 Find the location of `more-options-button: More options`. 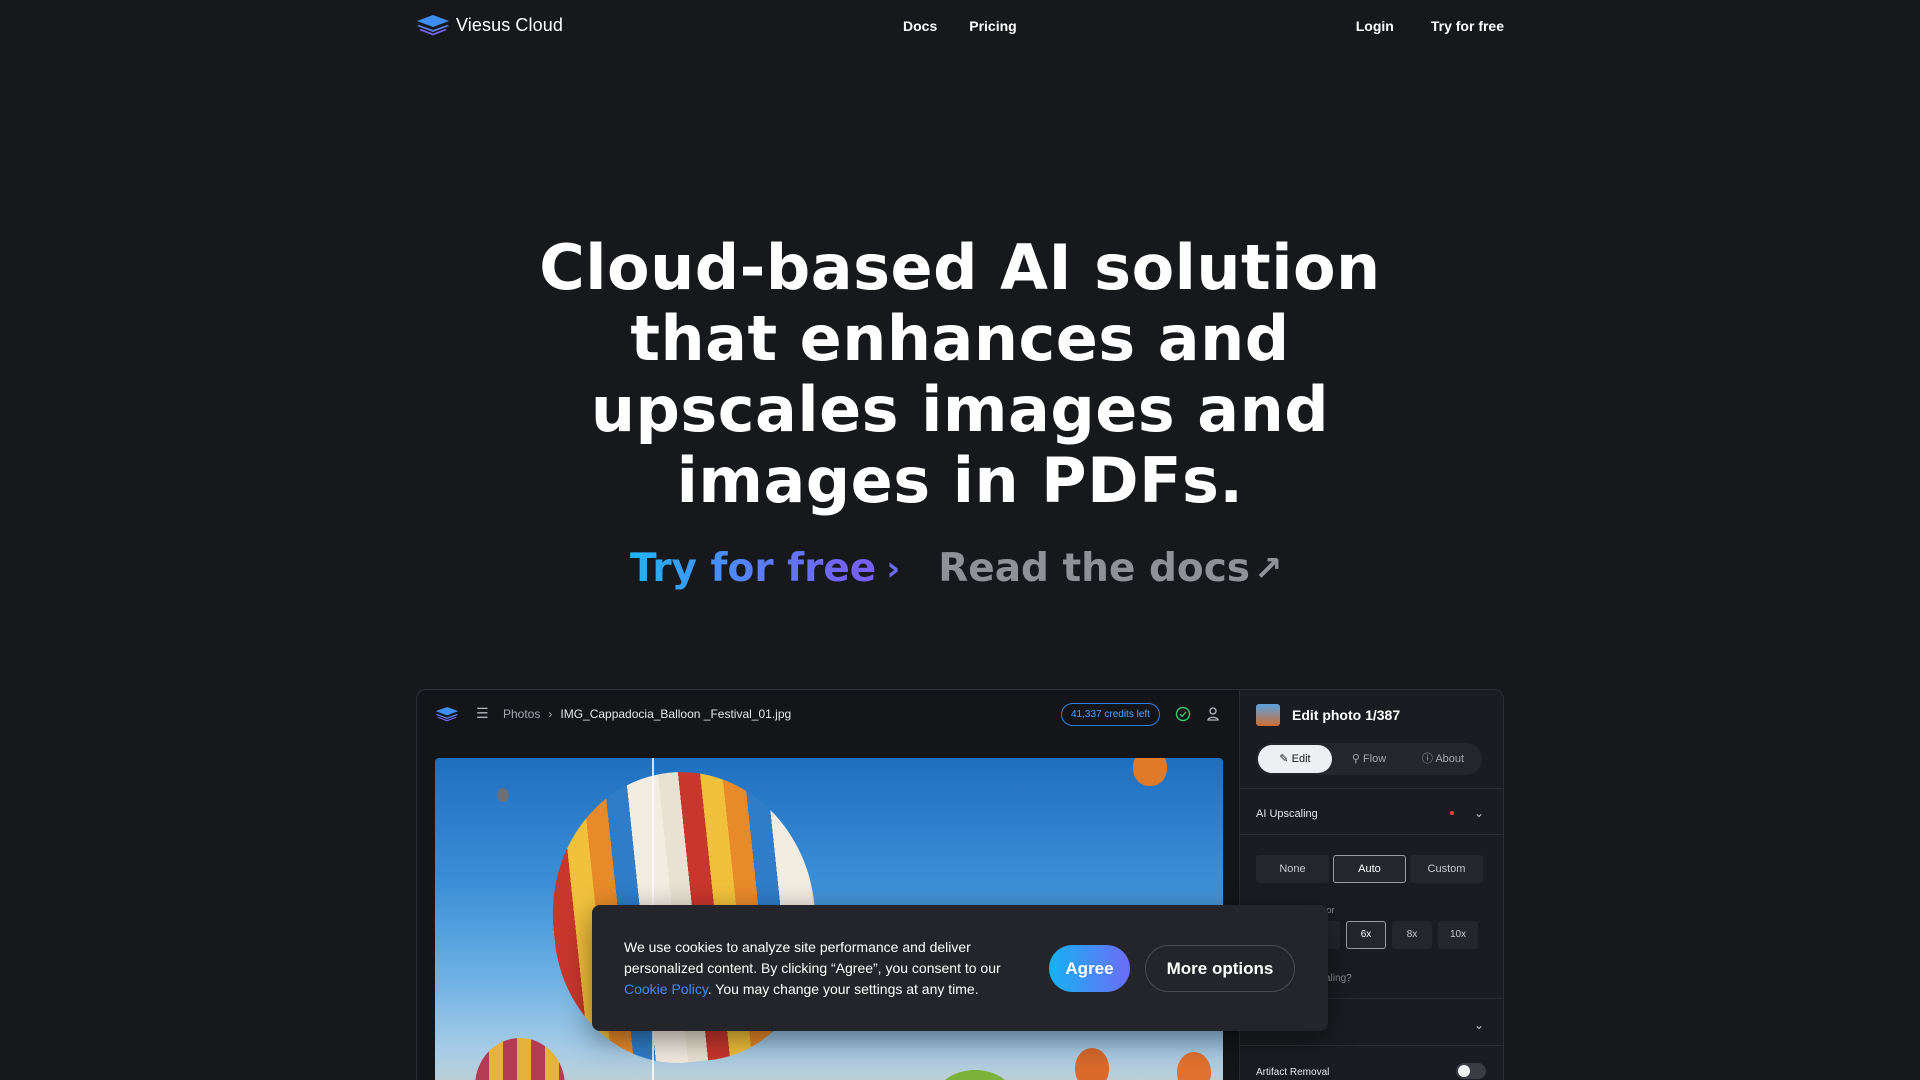

more-options-button: More options is located at coordinates (1220, 968).